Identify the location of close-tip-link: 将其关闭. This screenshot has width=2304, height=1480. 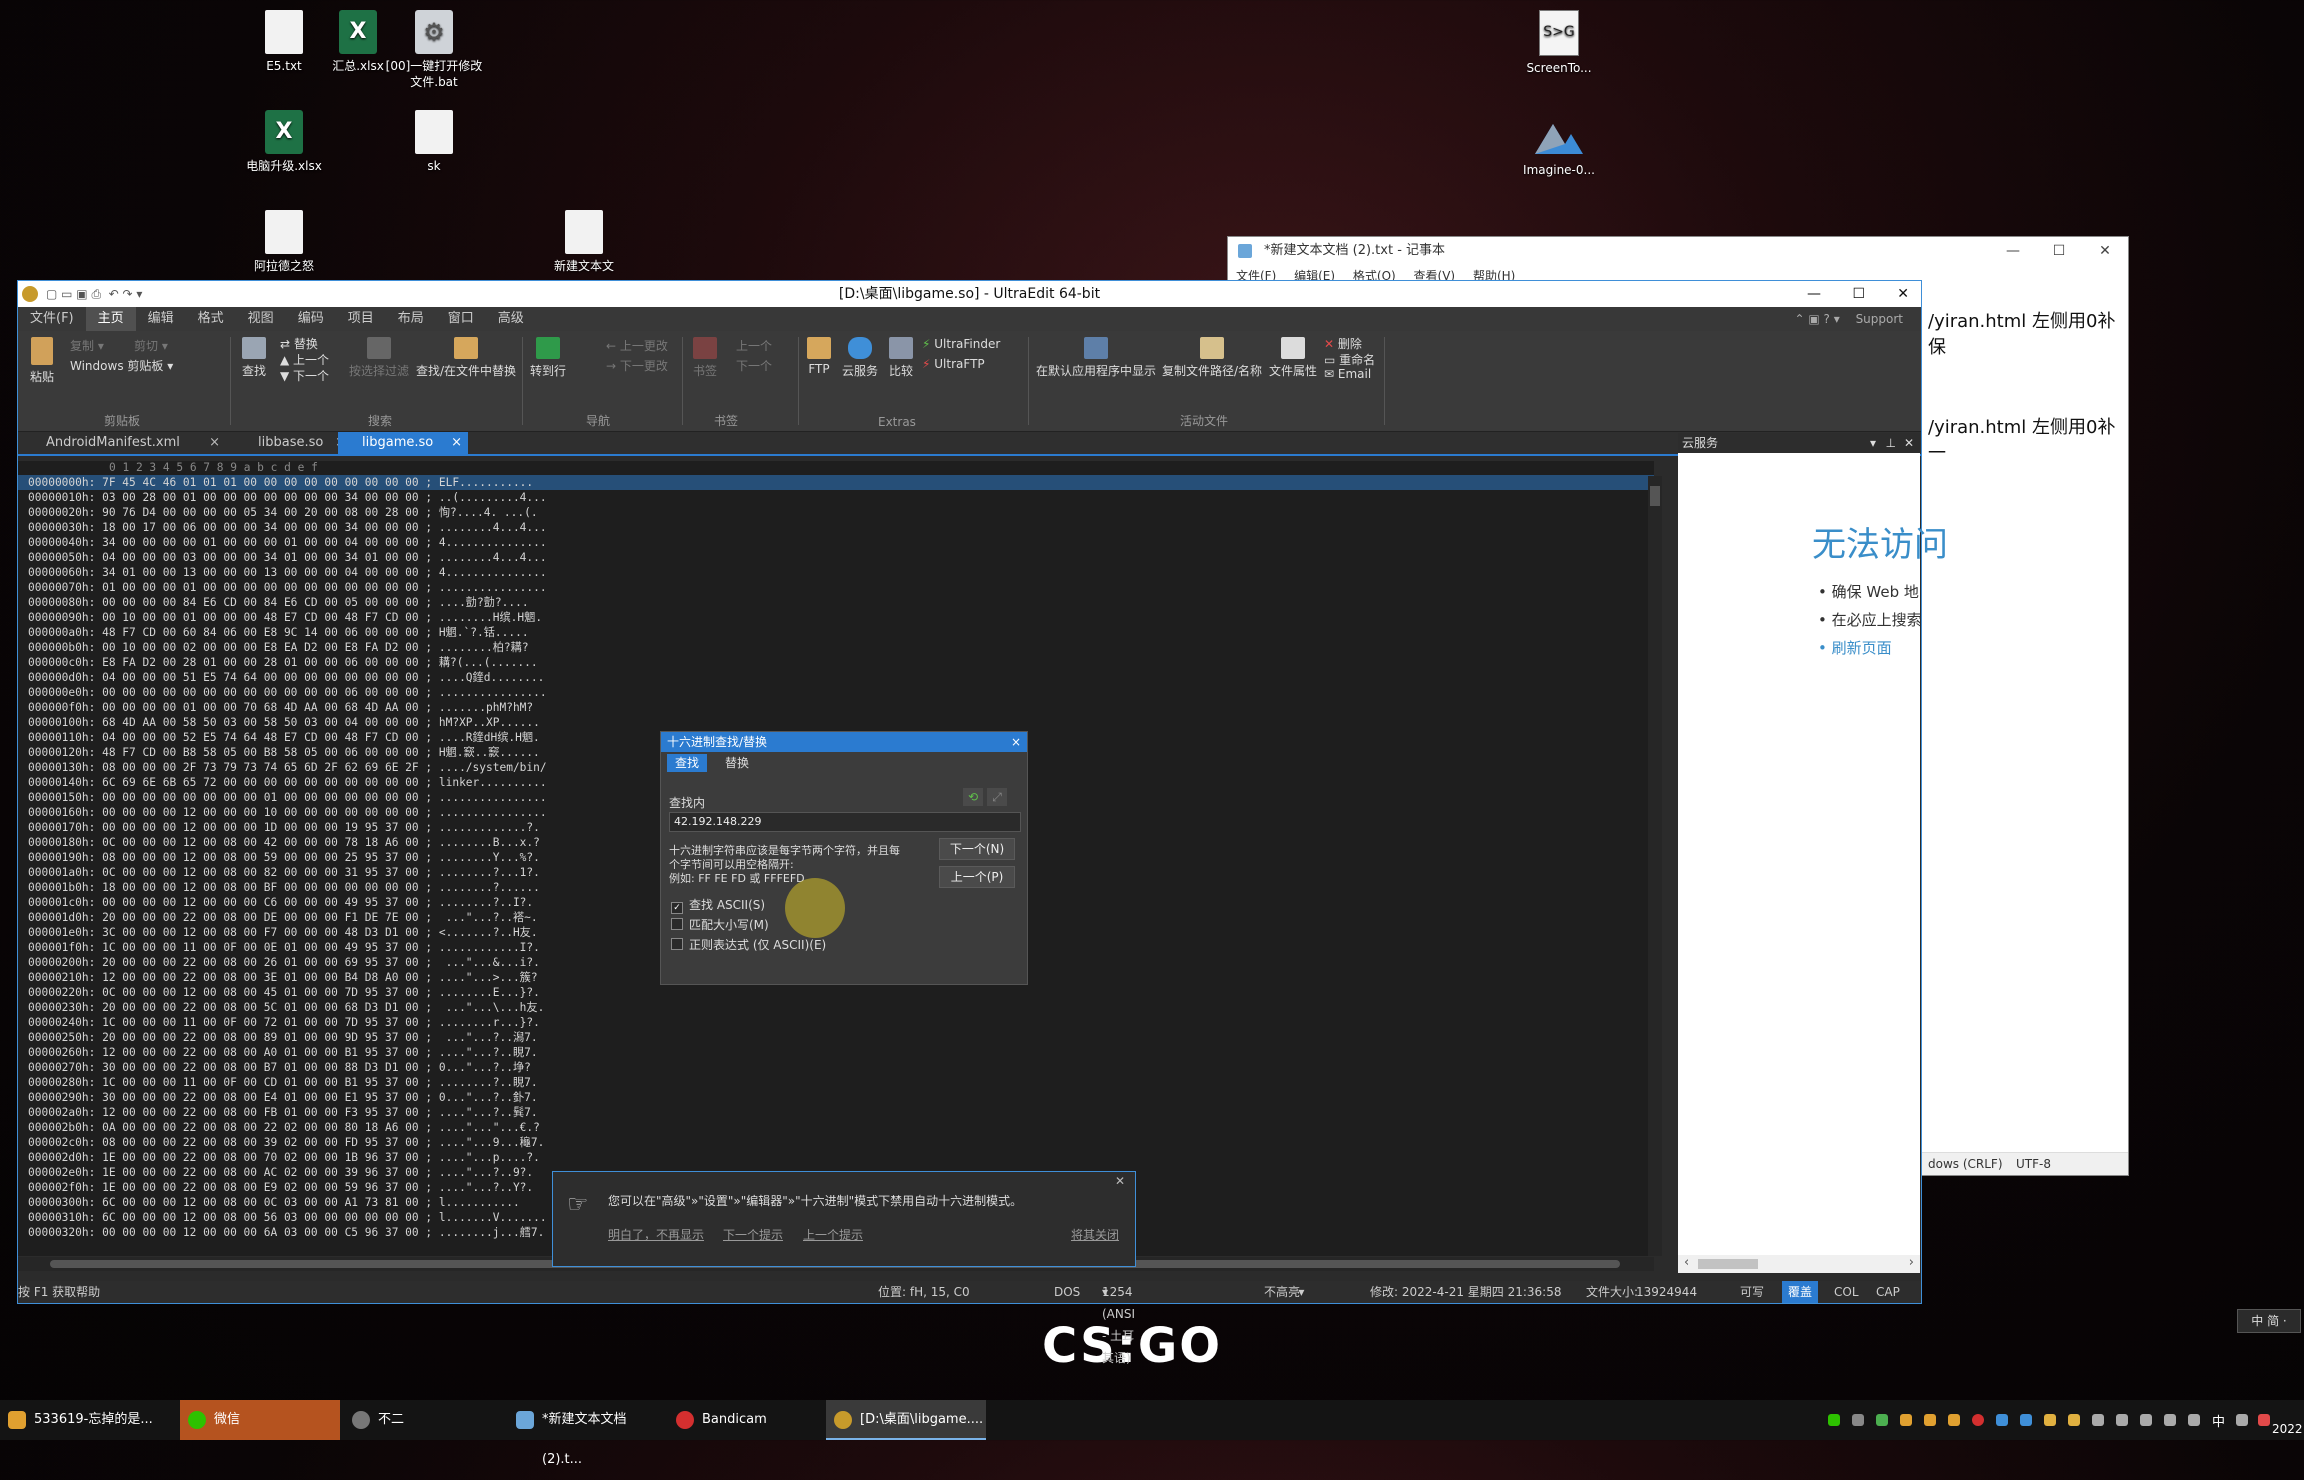
(1095, 1234).